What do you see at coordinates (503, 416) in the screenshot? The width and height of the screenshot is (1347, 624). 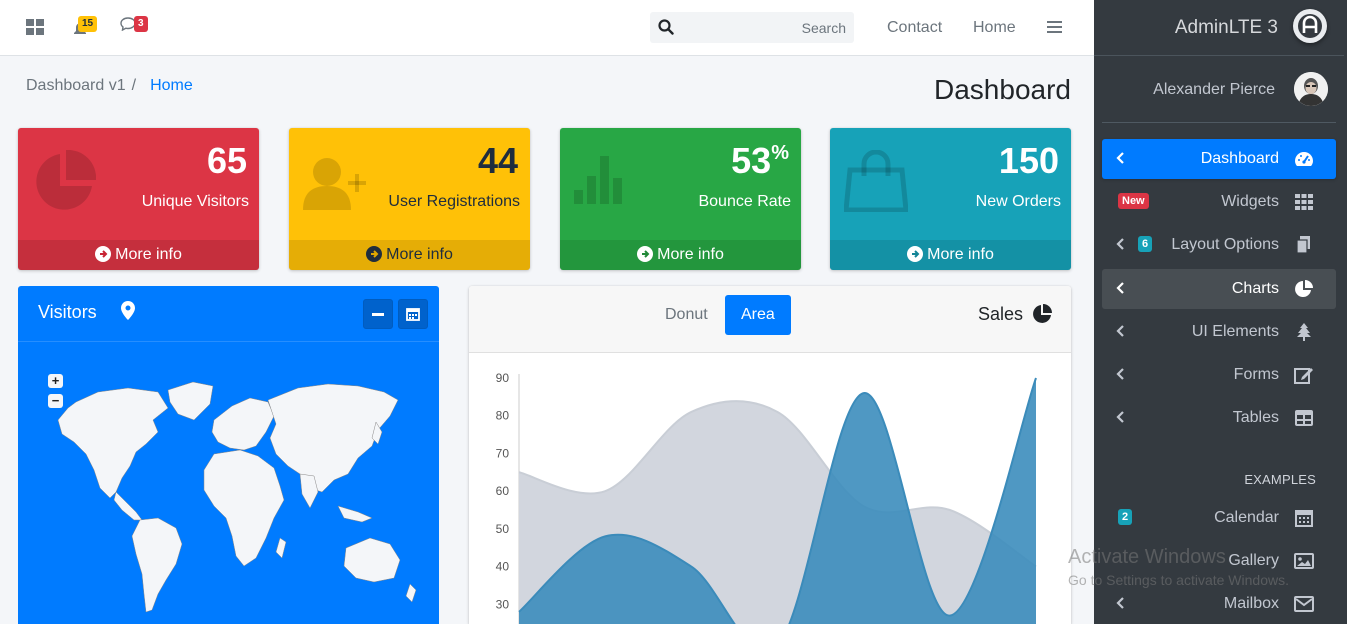 I see `y-tick-label: 80` at bounding box center [503, 416].